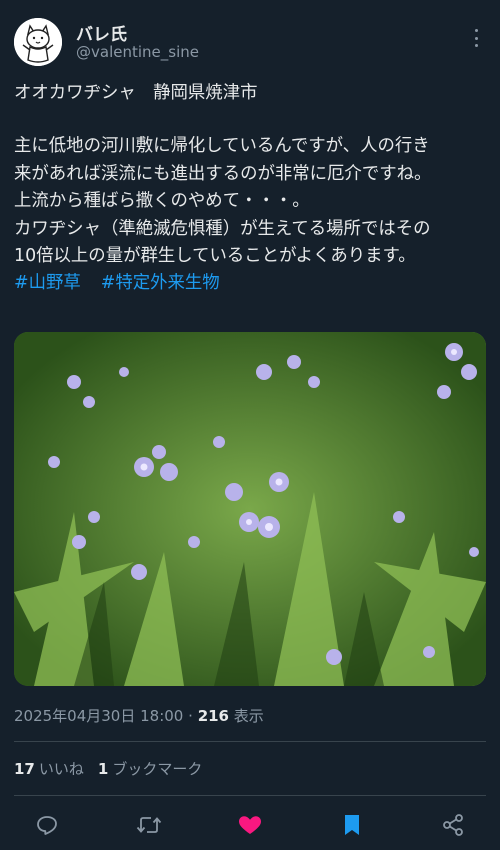 The height and width of the screenshot is (850, 500). I want to click on likes-label: いいね, so click(61, 769).